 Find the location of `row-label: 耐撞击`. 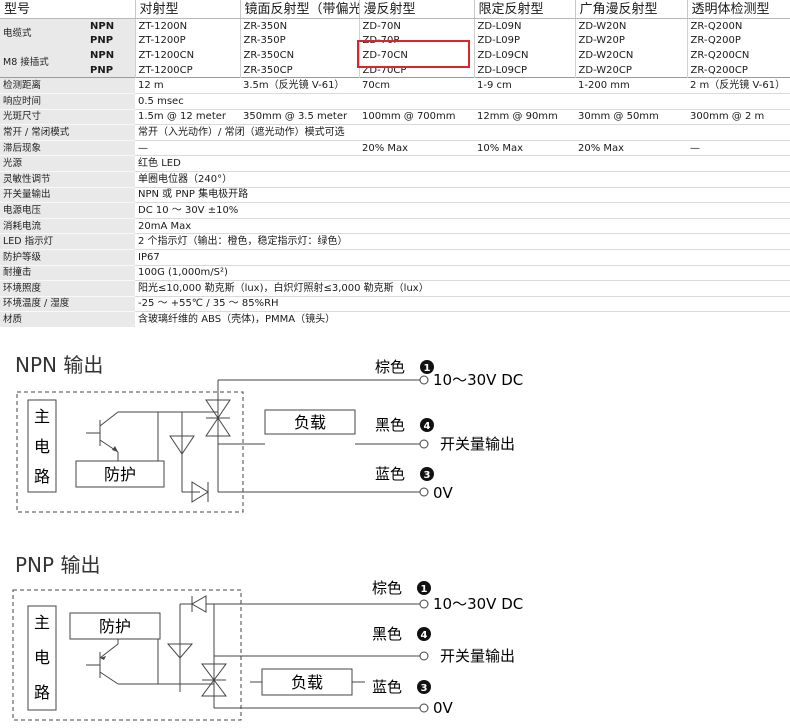

row-label: 耐撞击 is located at coordinates (68, 272).